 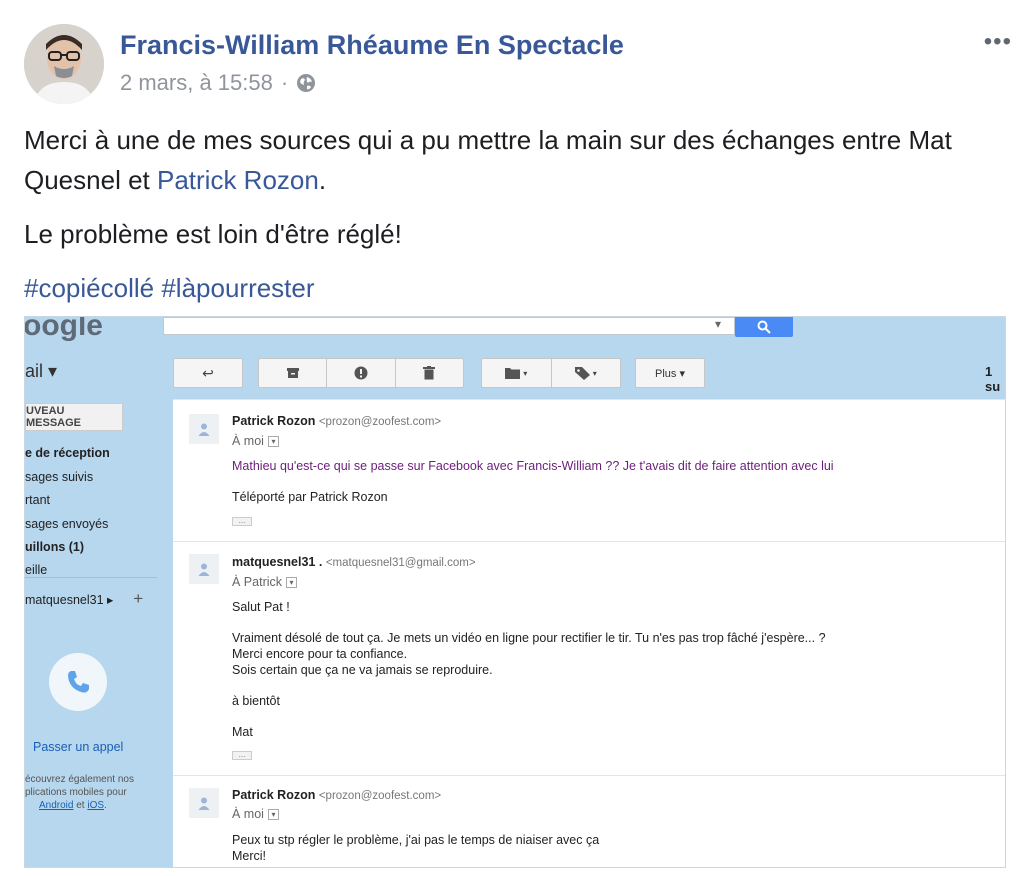 What do you see at coordinates (237, 288) in the screenshot?
I see `hashtag-link-2: #làpourrester` at bounding box center [237, 288].